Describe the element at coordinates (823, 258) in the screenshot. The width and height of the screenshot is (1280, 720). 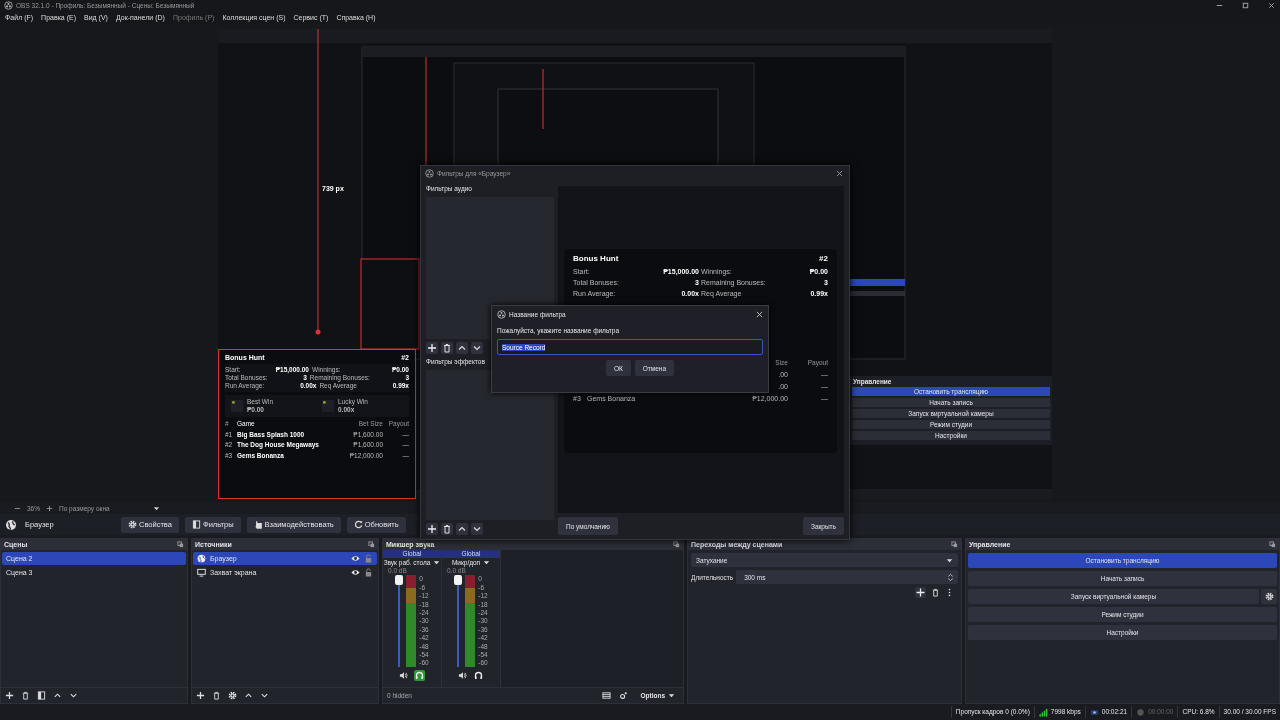
I see `hunt-number: #2` at that location.